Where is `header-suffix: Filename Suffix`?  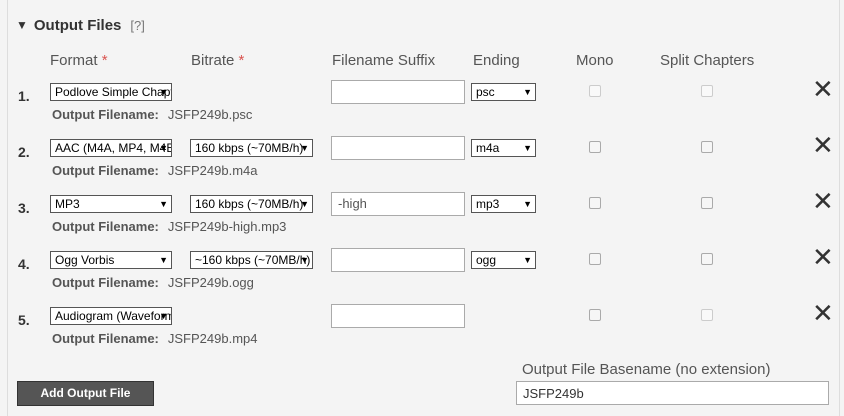
header-suffix: Filename Suffix is located at coordinates (384, 60).